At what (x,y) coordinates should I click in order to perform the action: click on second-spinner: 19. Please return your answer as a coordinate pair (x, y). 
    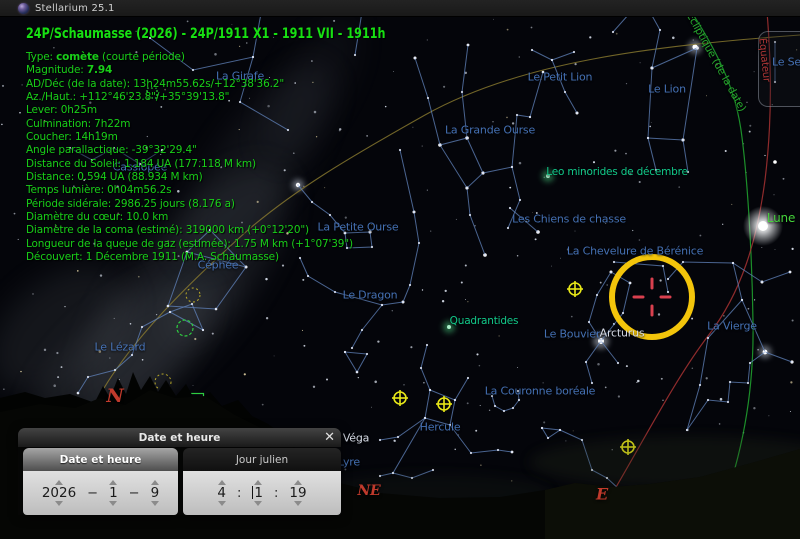
    Looking at the image, I should click on (297, 493).